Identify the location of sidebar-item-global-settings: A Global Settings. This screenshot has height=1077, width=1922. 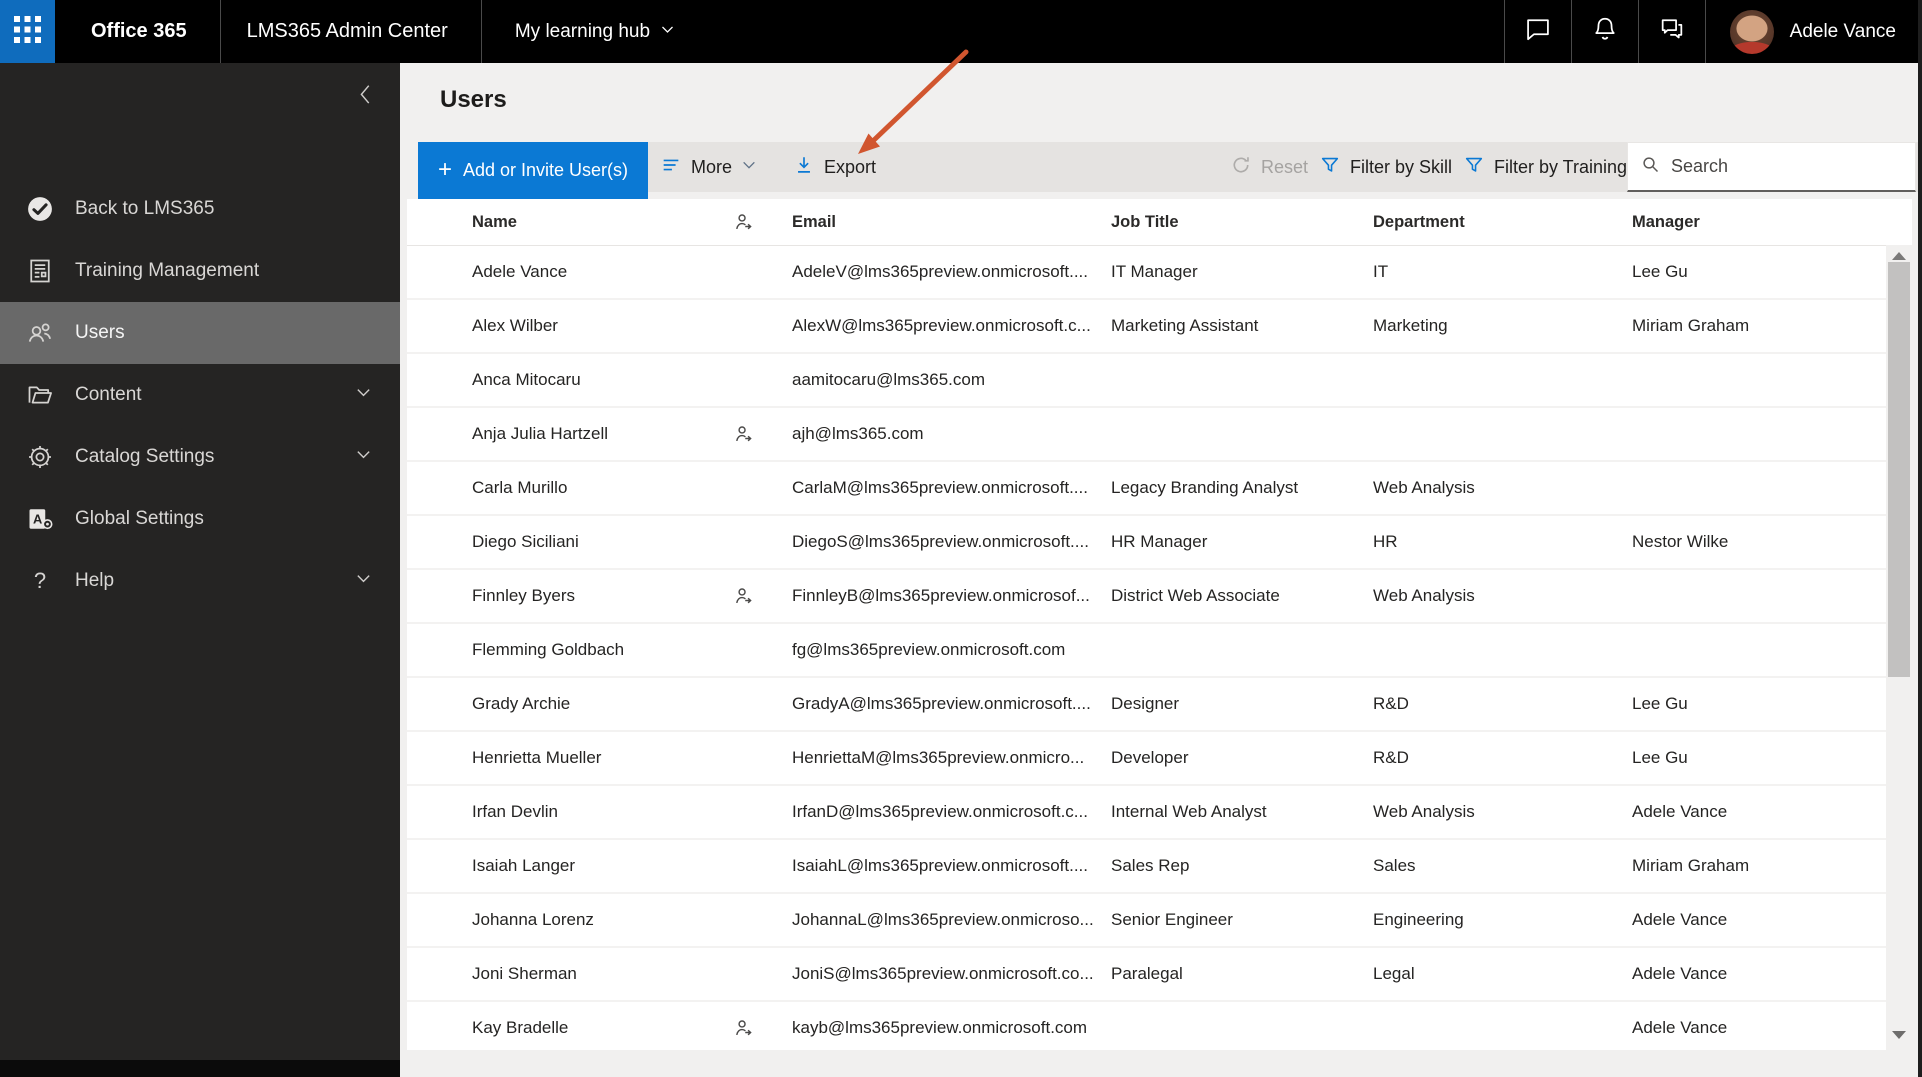
(200, 519).